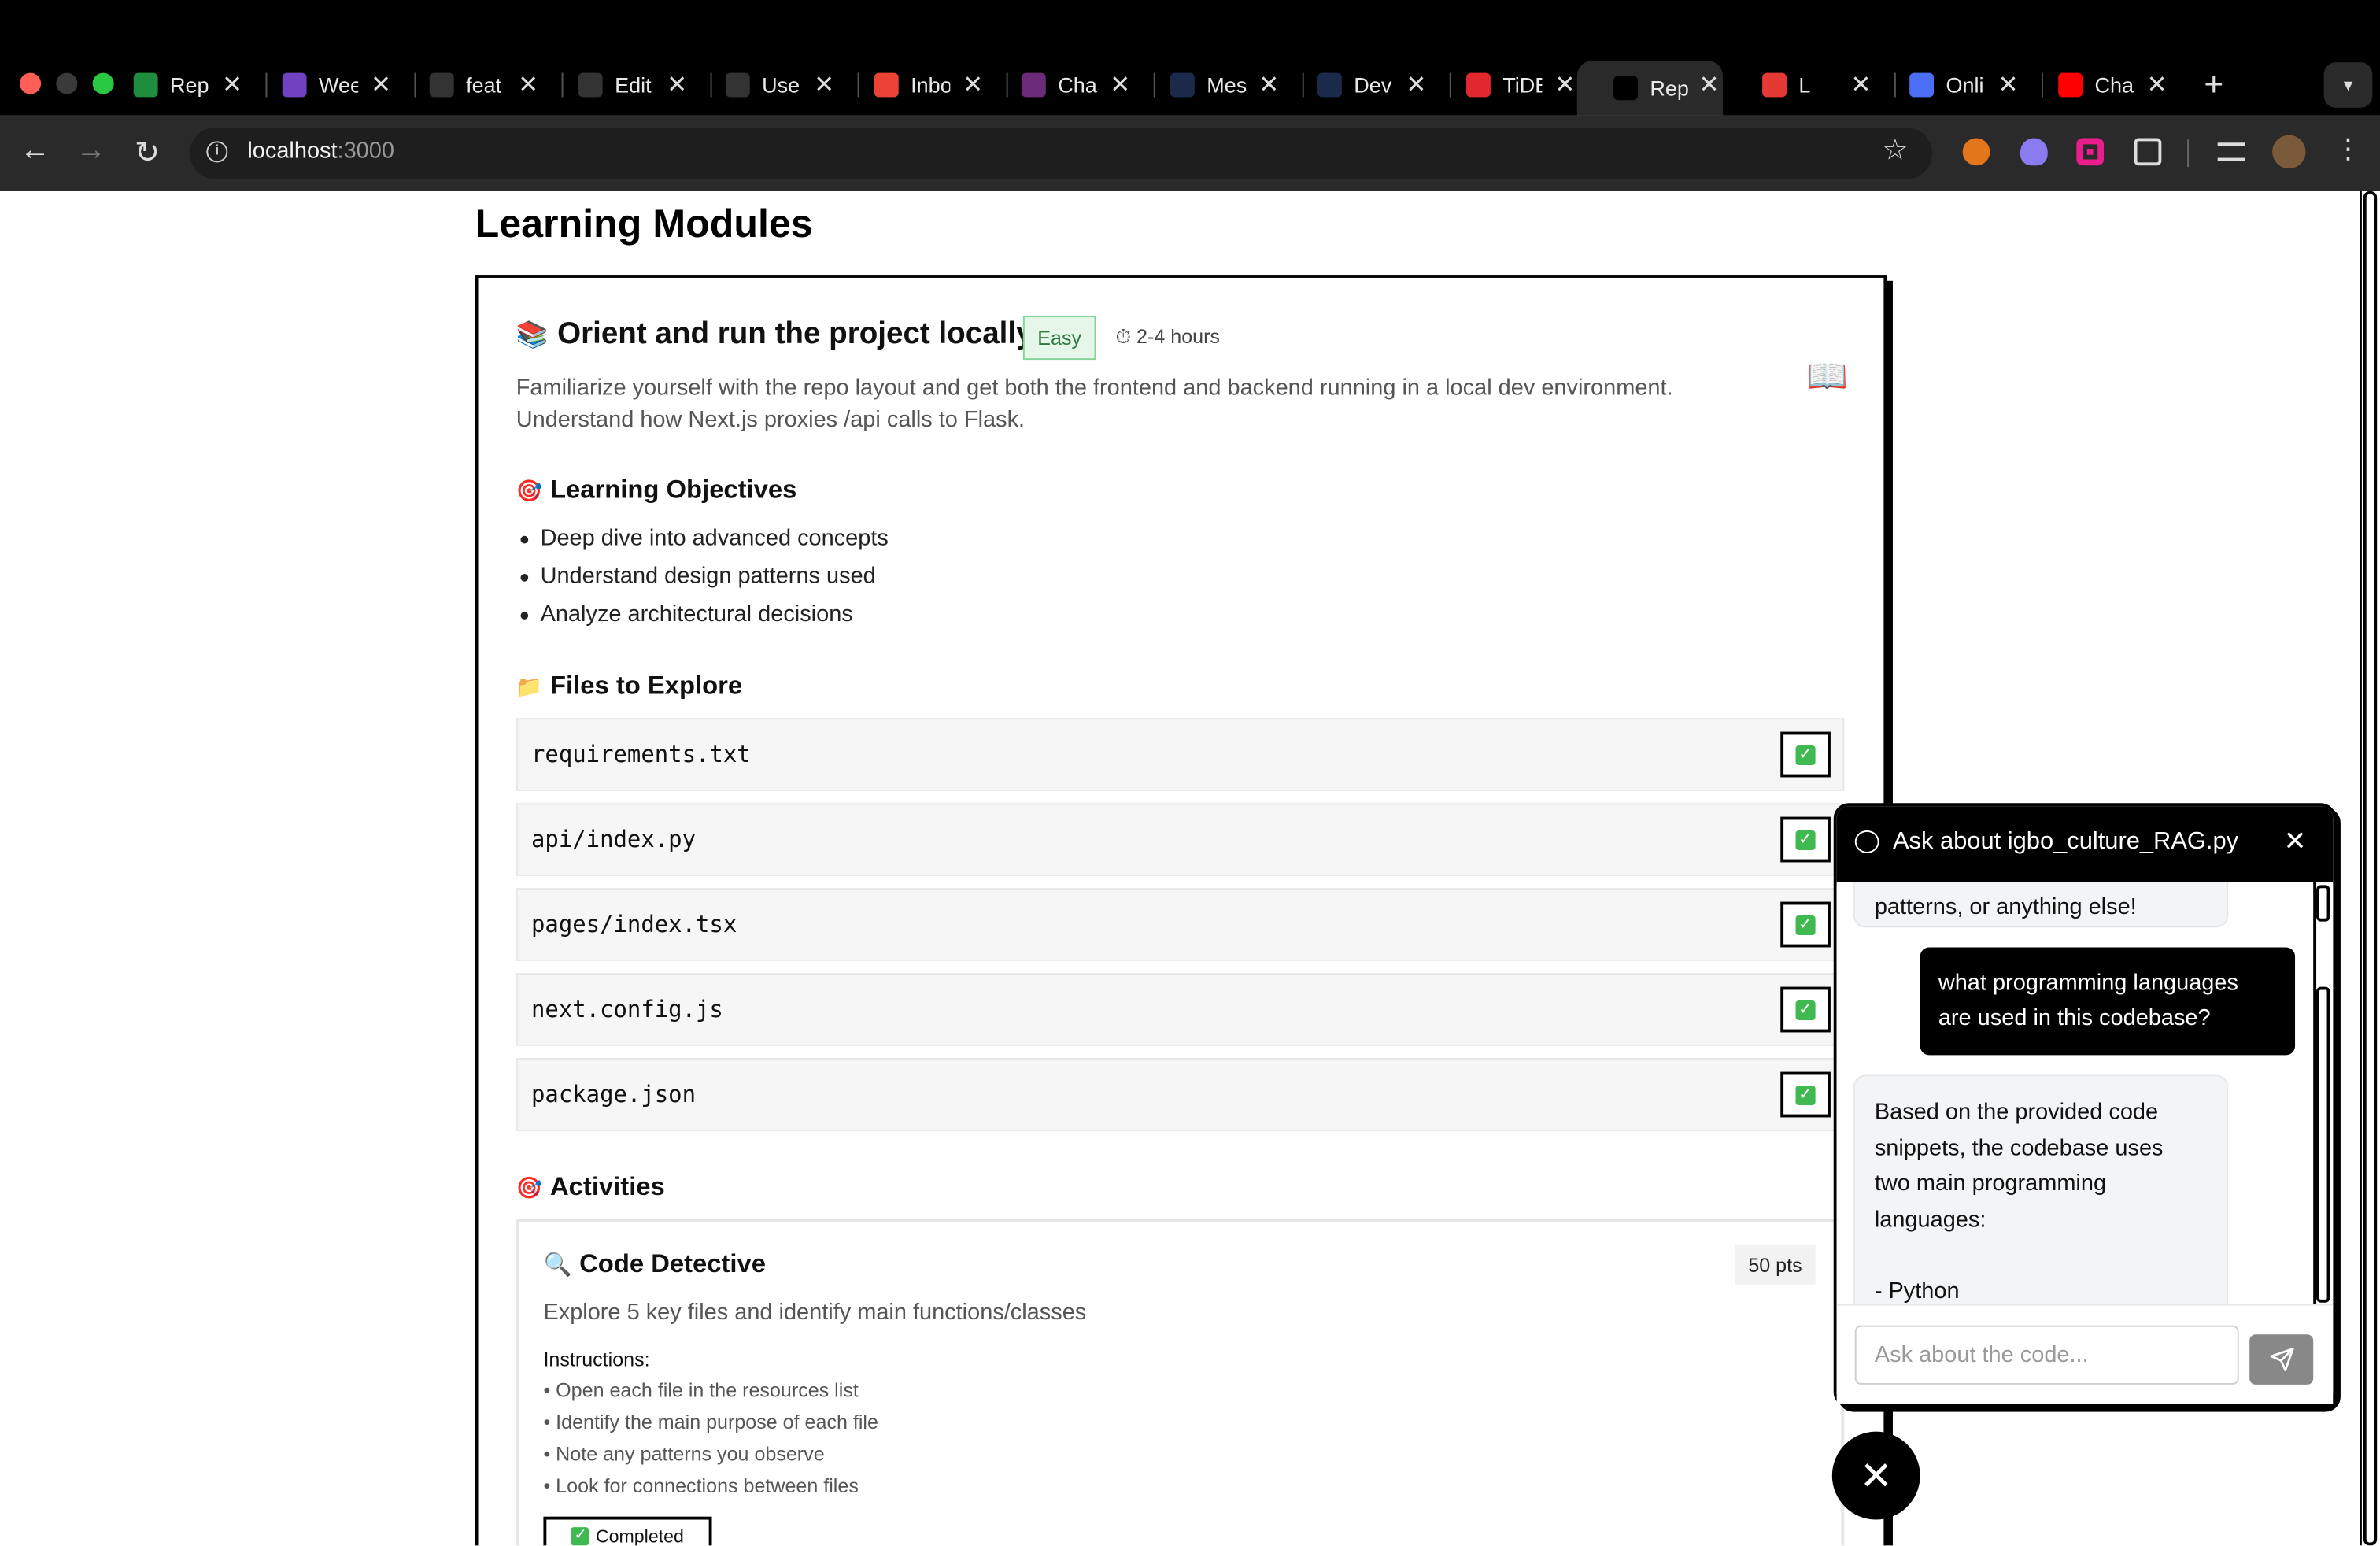 This screenshot has height=1546, width=2380. I want to click on module-title: 📚 Orient and run the project locally, so click(774, 334).